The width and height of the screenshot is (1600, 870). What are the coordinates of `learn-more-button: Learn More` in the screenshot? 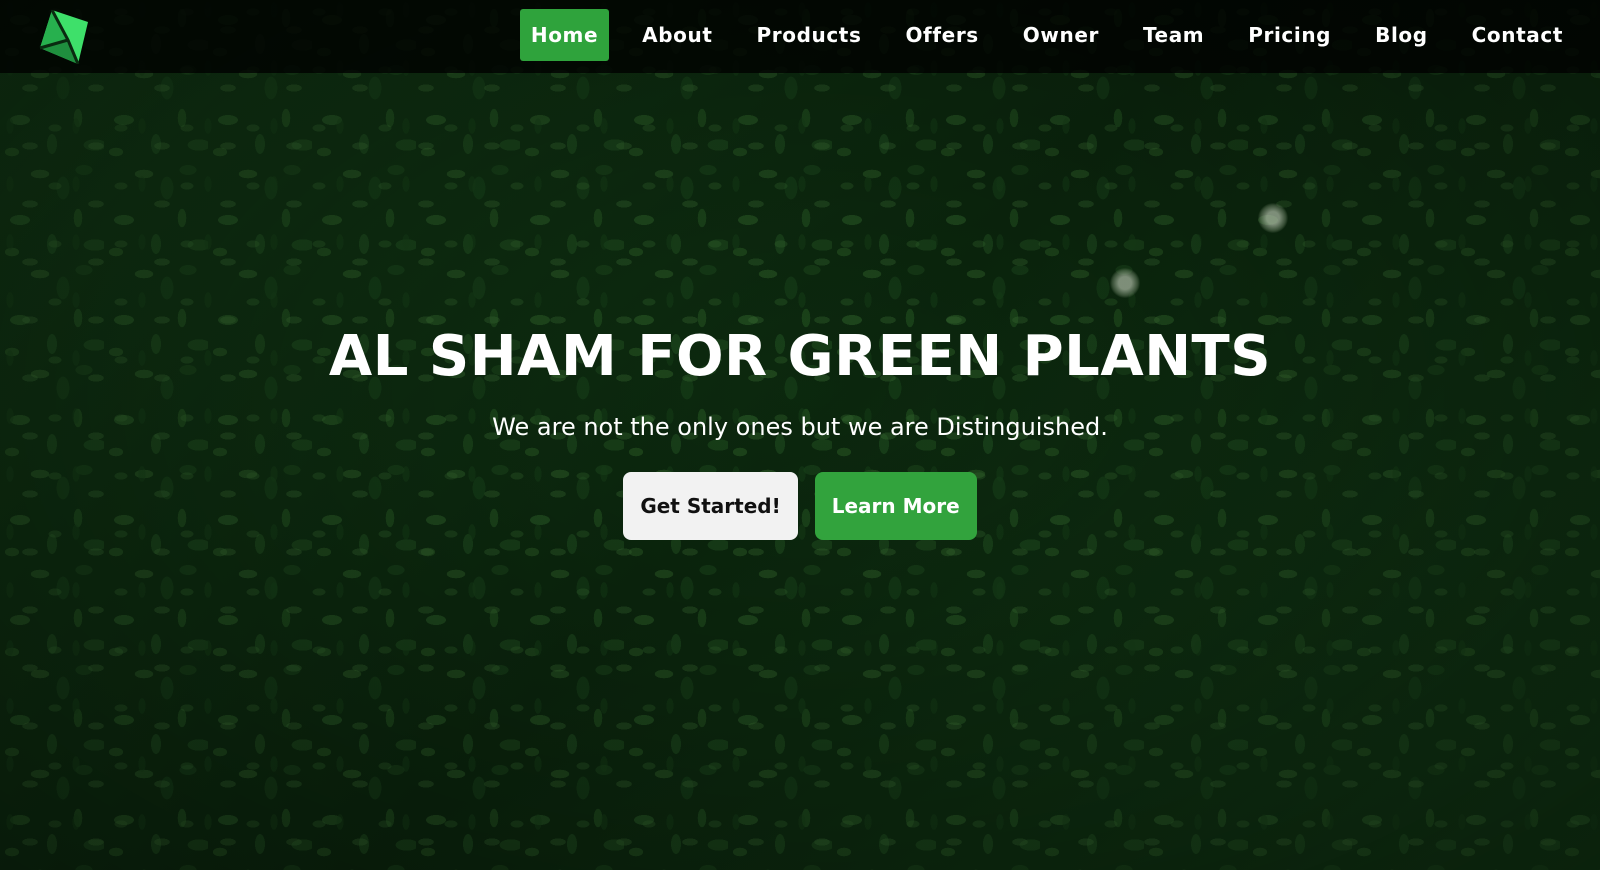 It's located at (895, 506).